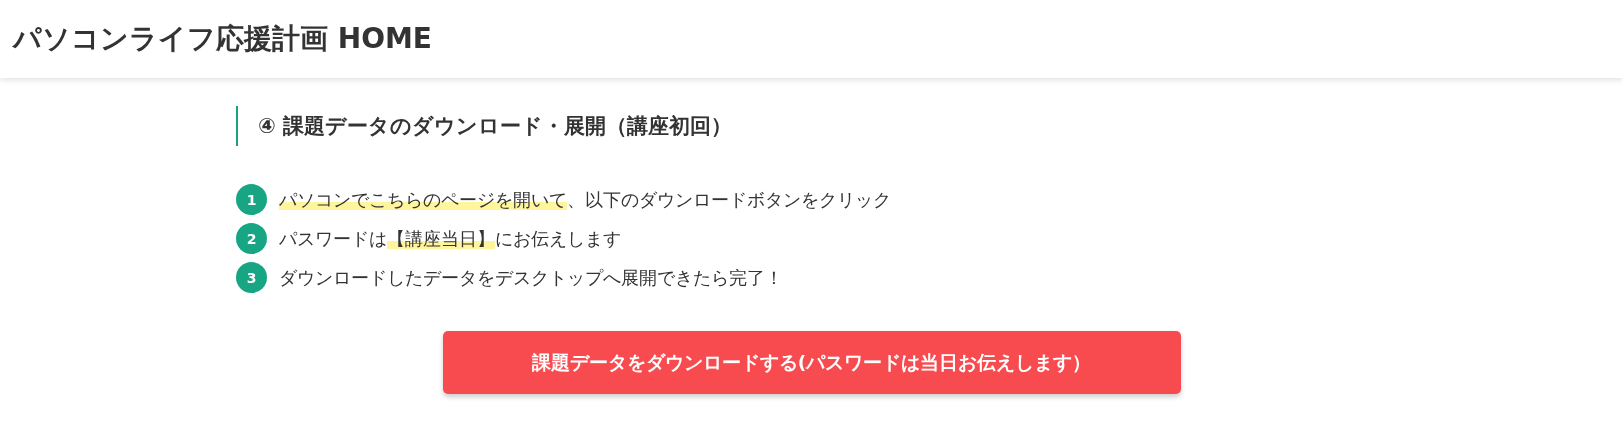  Describe the element at coordinates (251, 238) in the screenshot. I see `step-number: 2` at that location.